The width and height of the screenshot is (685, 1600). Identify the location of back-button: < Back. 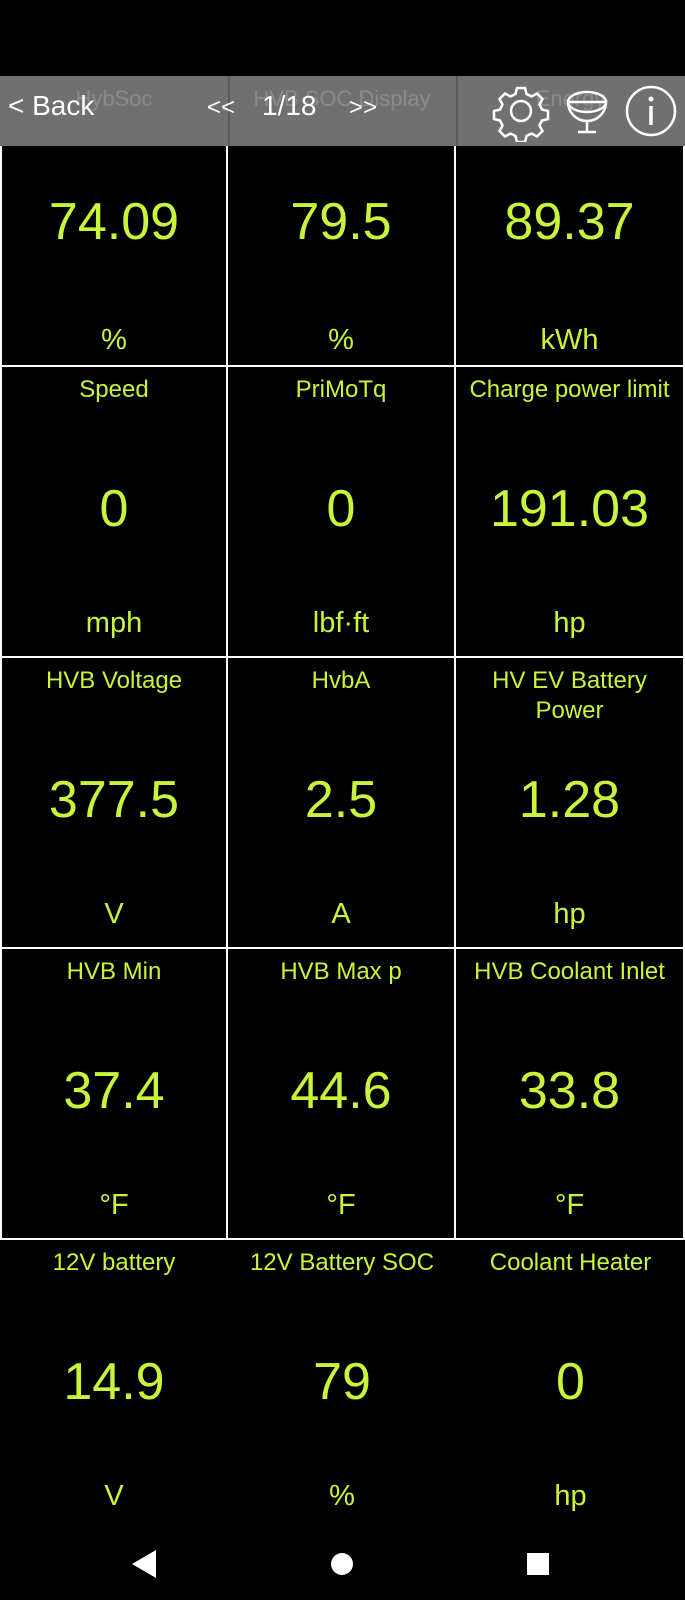
(51, 106).